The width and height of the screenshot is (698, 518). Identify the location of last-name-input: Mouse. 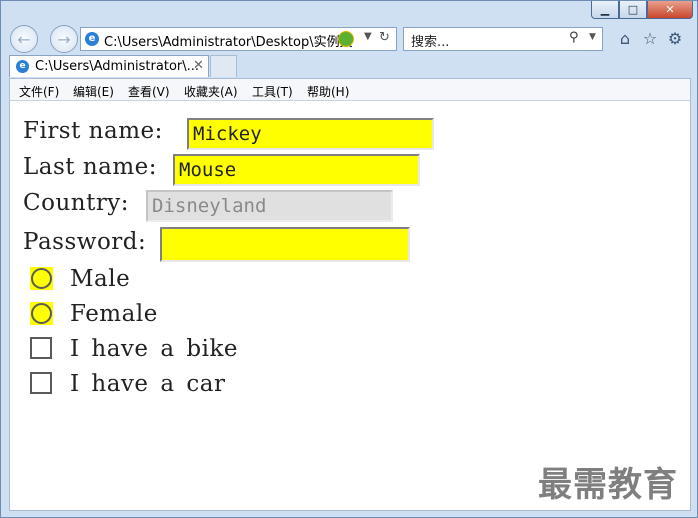
(296, 170).